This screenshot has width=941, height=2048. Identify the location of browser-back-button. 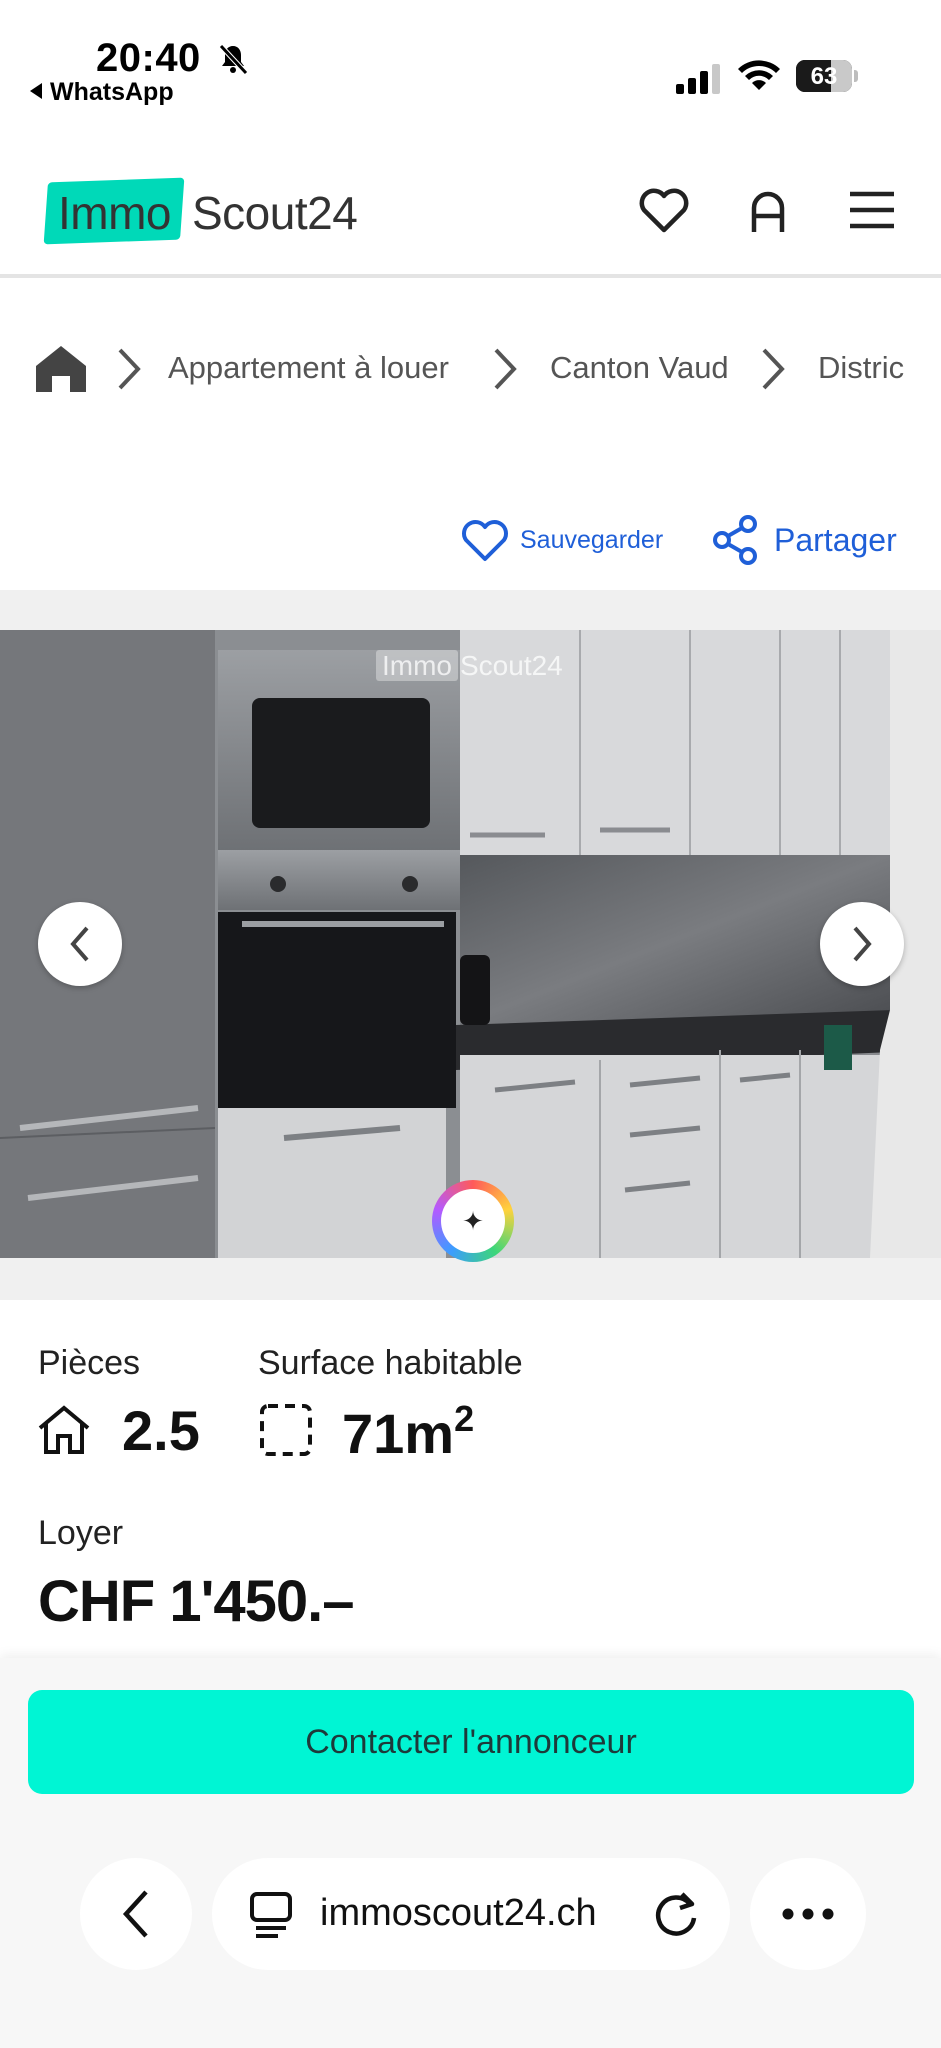
(136, 1914).